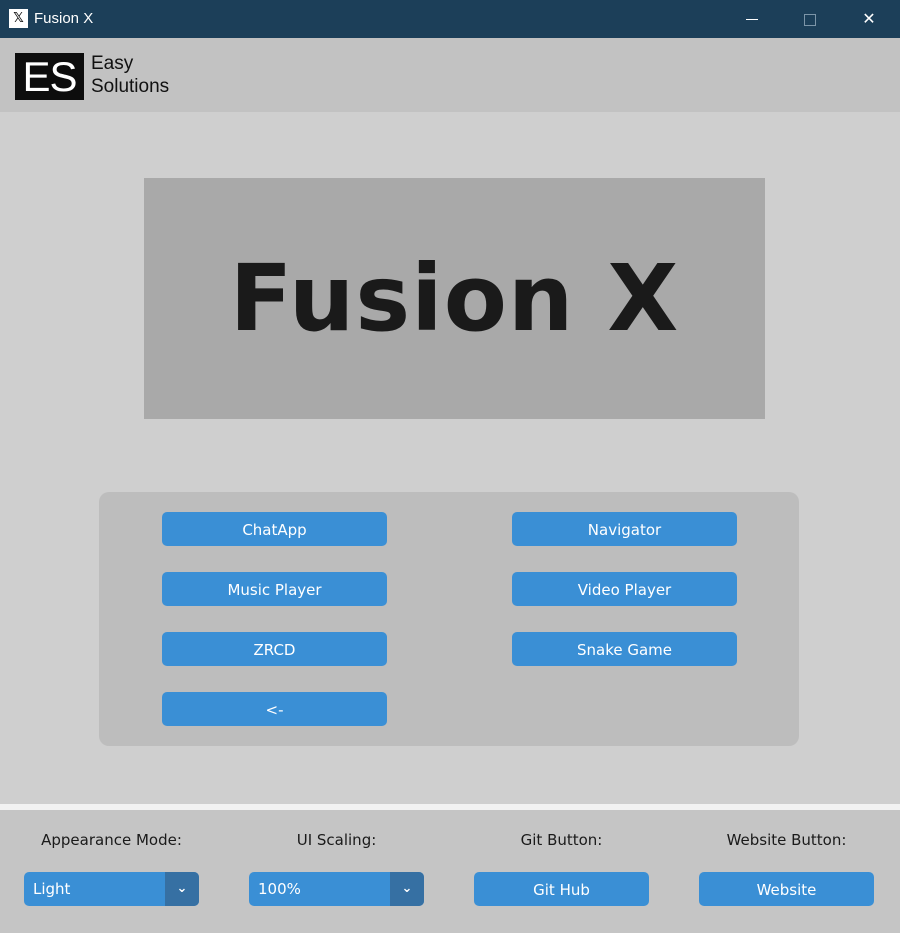  I want to click on close-button: ✕, so click(869, 19).